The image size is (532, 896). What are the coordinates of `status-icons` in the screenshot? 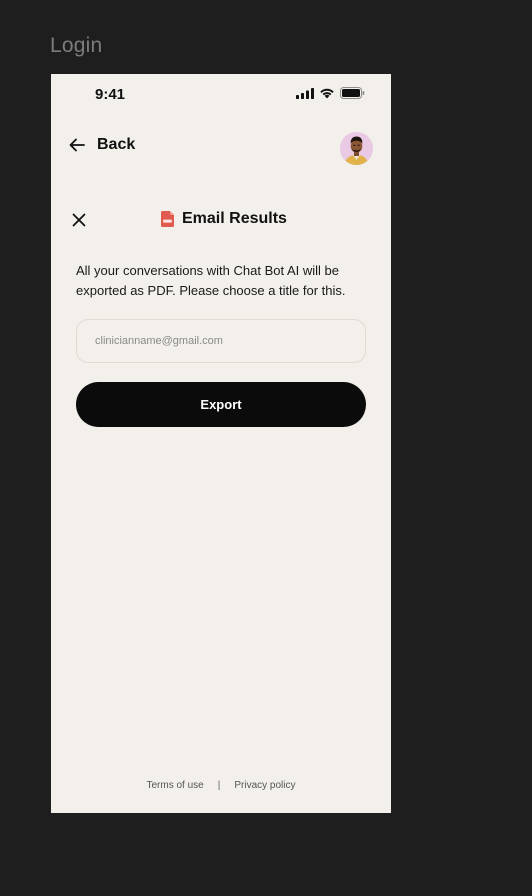 It's located at (330, 93).